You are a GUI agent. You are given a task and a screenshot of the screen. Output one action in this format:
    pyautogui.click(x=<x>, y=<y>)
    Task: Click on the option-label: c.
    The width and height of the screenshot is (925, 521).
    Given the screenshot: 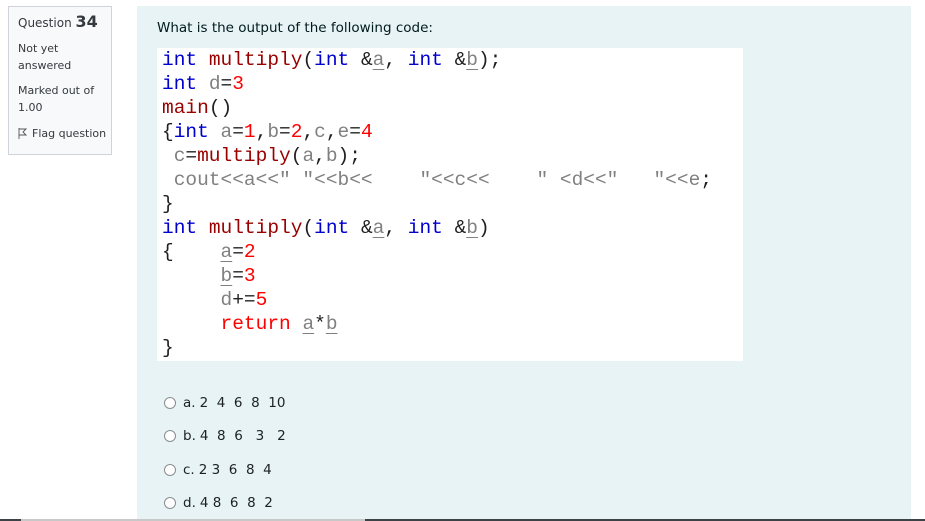 What is the action you would take?
    pyautogui.click(x=189, y=469)
    